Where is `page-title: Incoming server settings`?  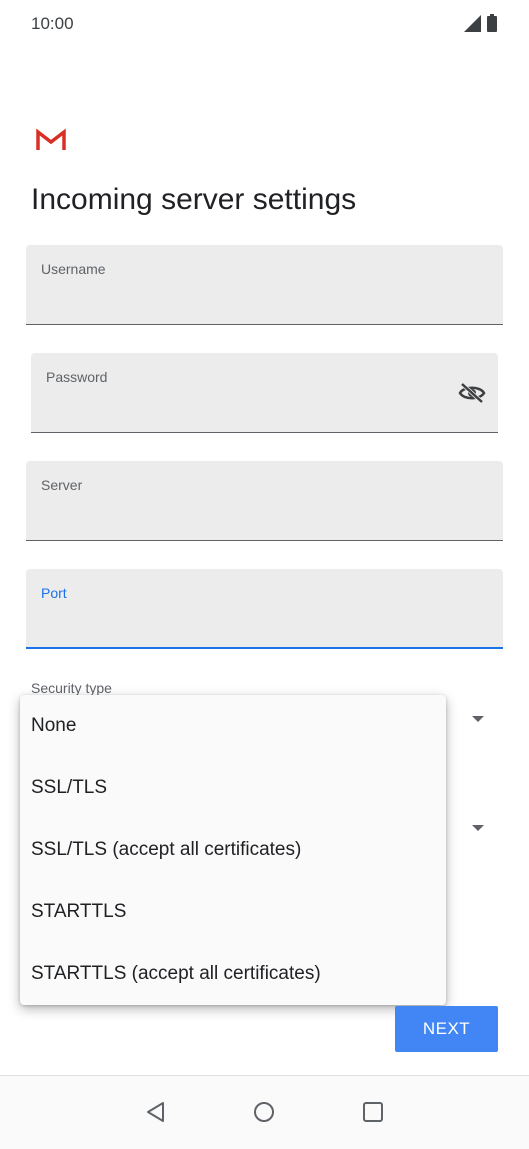 page-title: Incoming server settings is located at coordinates (194, 199).